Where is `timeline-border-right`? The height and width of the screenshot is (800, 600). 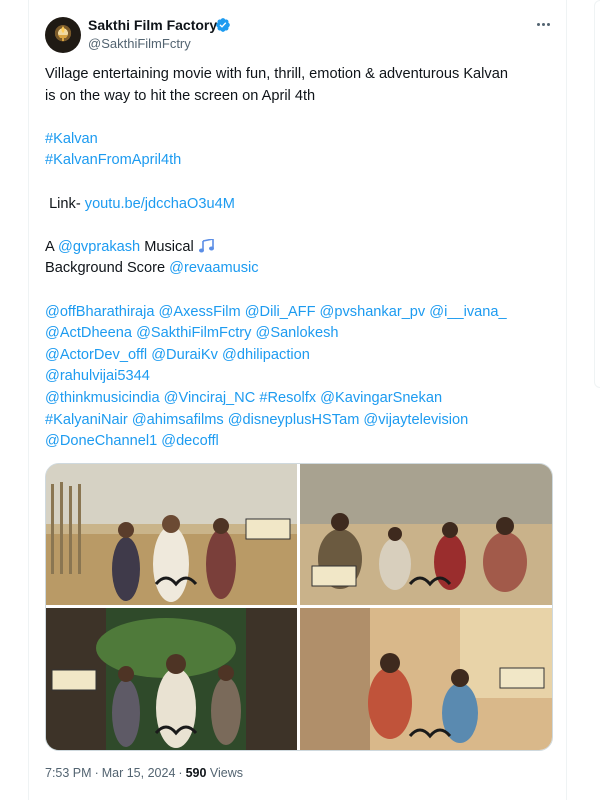
timeline-border-right is located at coordinates (566, 400).